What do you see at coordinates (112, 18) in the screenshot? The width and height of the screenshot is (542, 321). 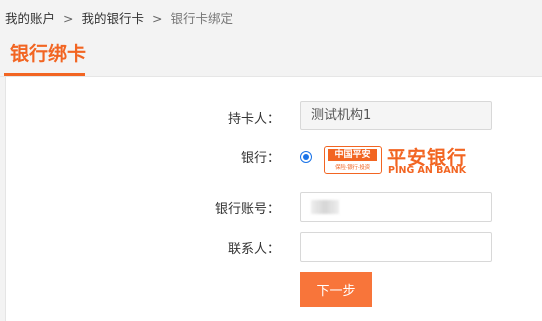 I see `breadcrumb-link-my-bank-cards: 我的银行卡` at bounding box center [112, 18].